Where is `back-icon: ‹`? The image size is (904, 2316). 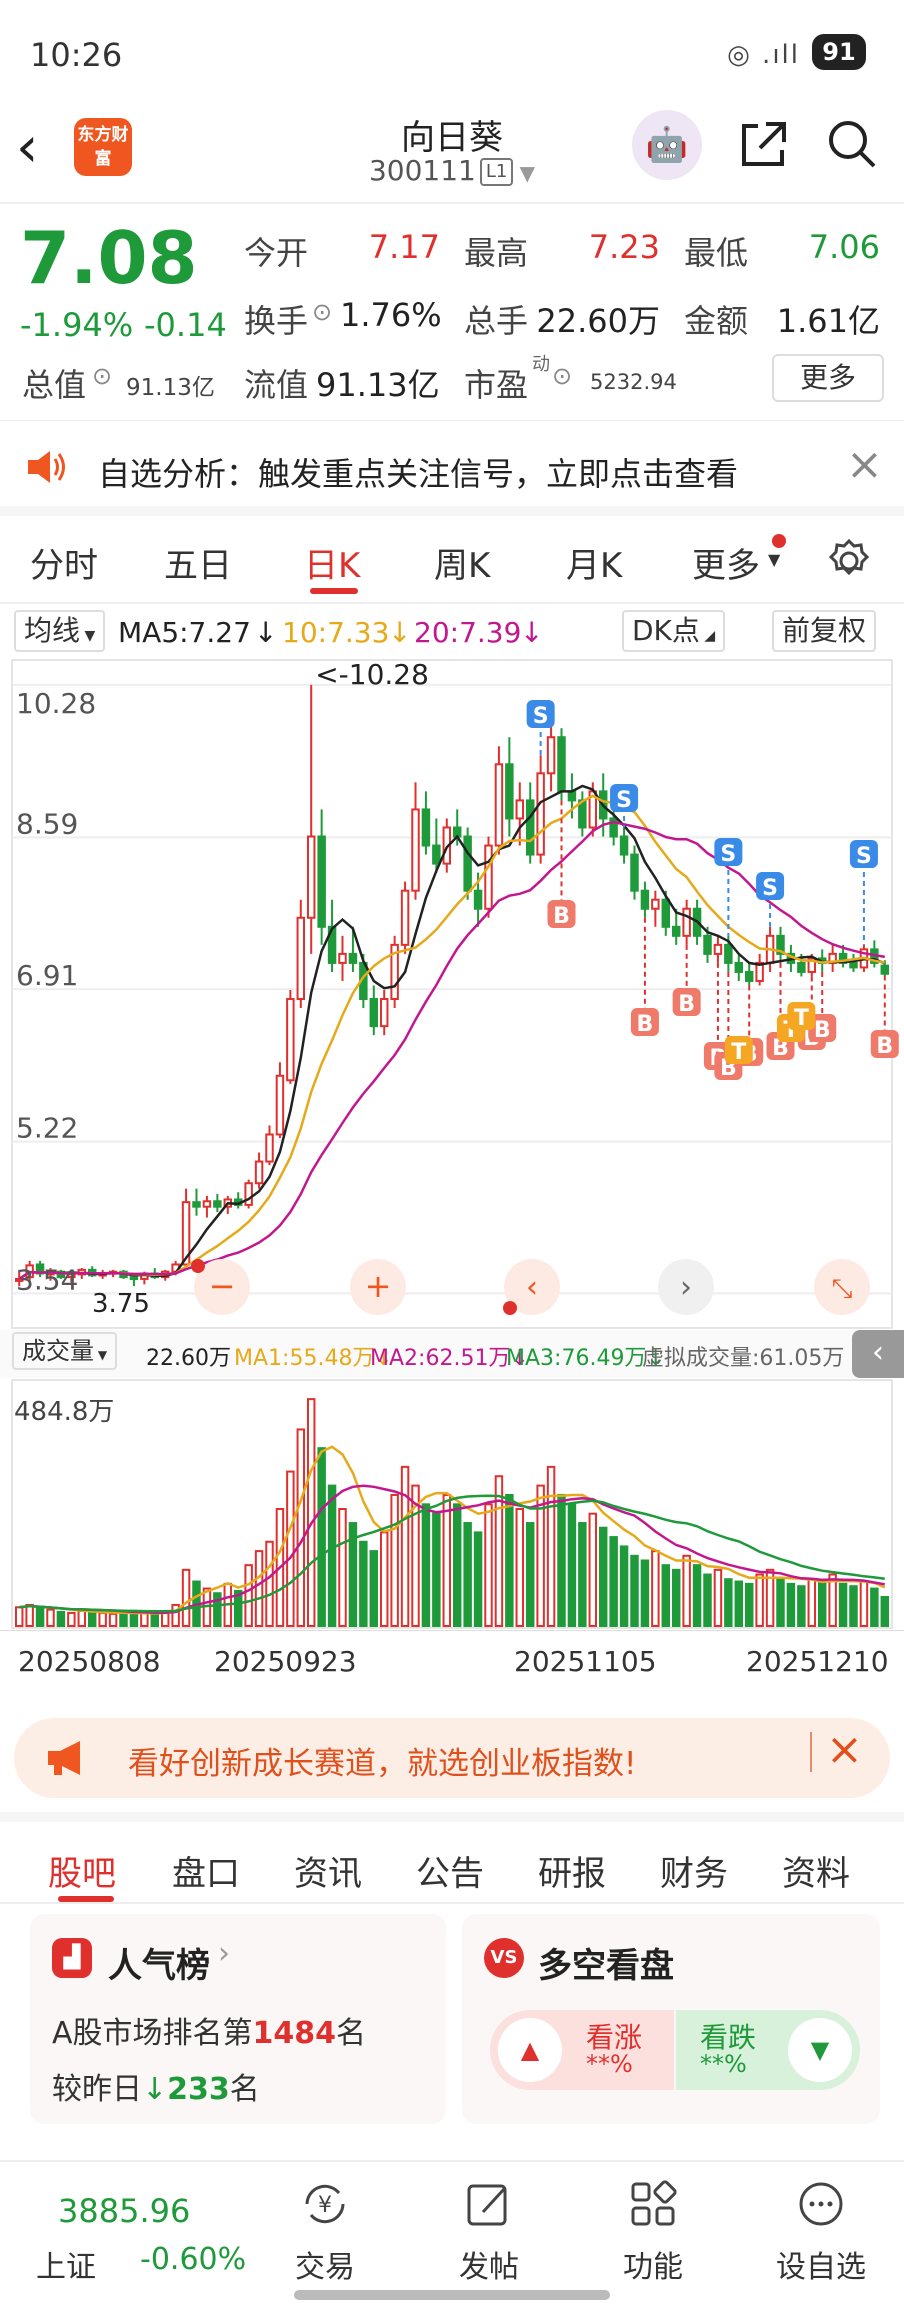
back-icon: ‹ is located at coordinates (40, 150).